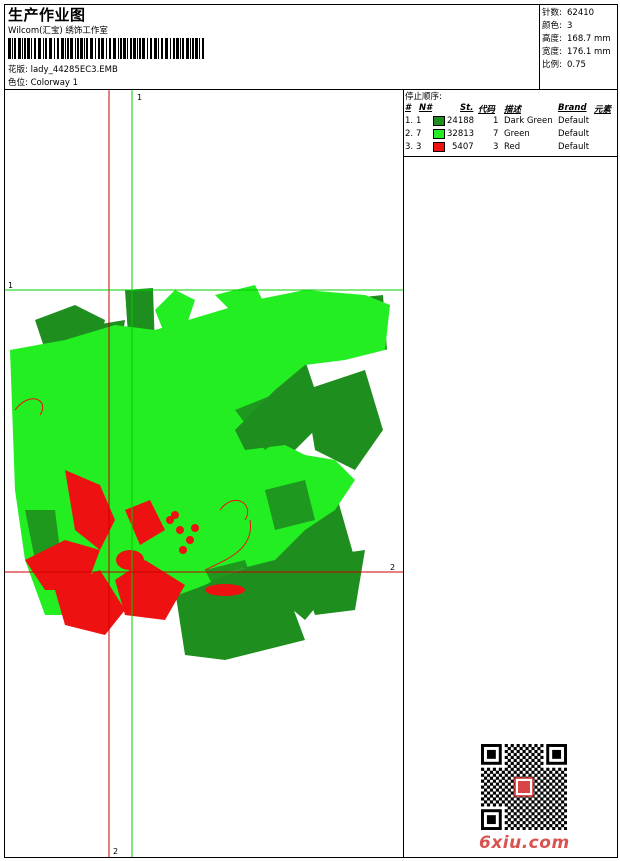 The width and height of the screenshot is (620, 861). I want to click on colorway-label: 色位:, so click(18, 83).